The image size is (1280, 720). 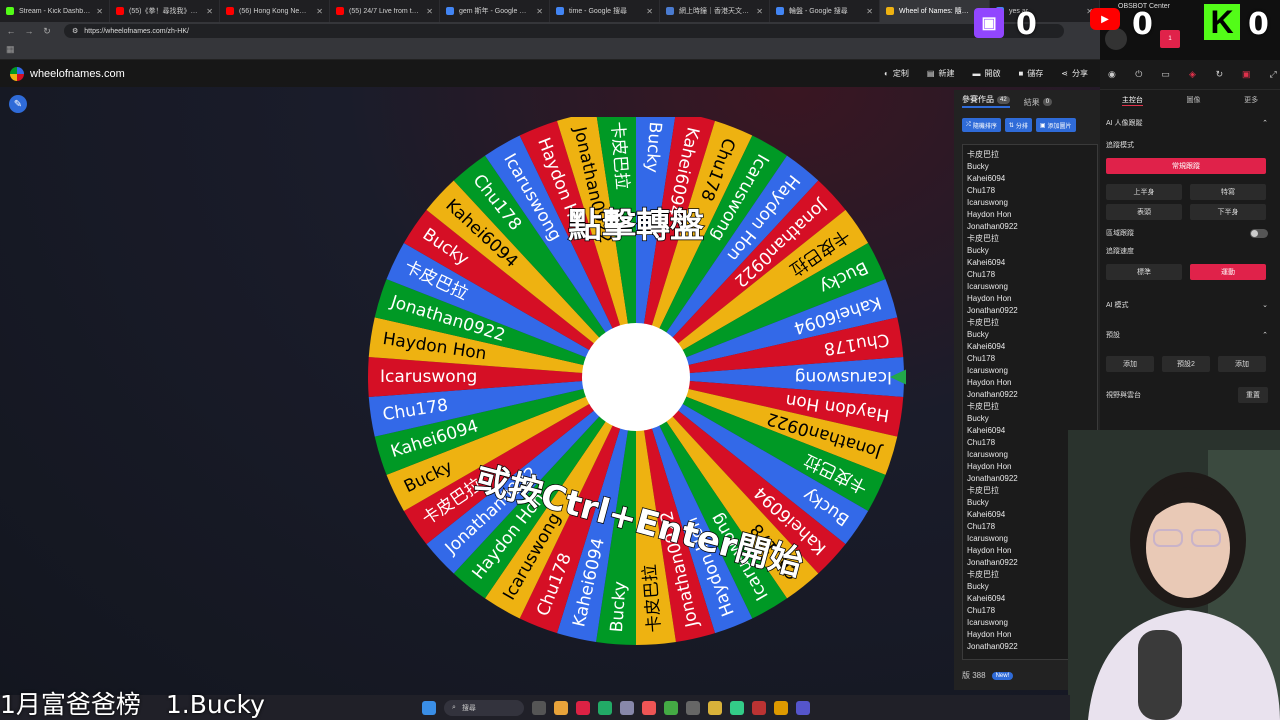 What do you see at coordinates (561, 708) in the screenshot?
I see `file-explorer-icon` at bounding box center [561, 708].